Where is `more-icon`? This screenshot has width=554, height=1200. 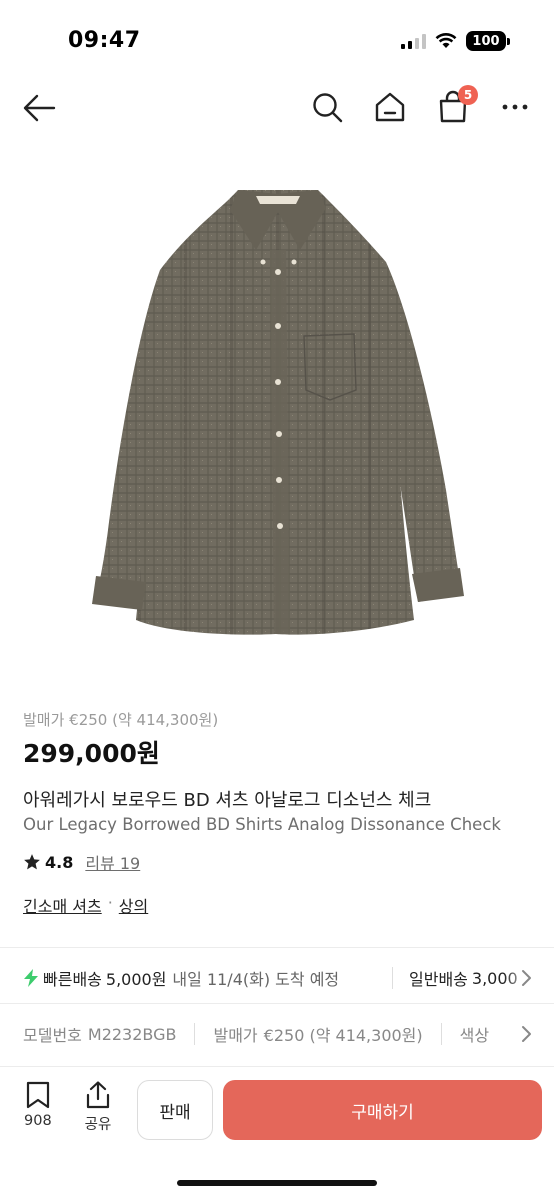
more-icon is located at coordinates (515, 107).